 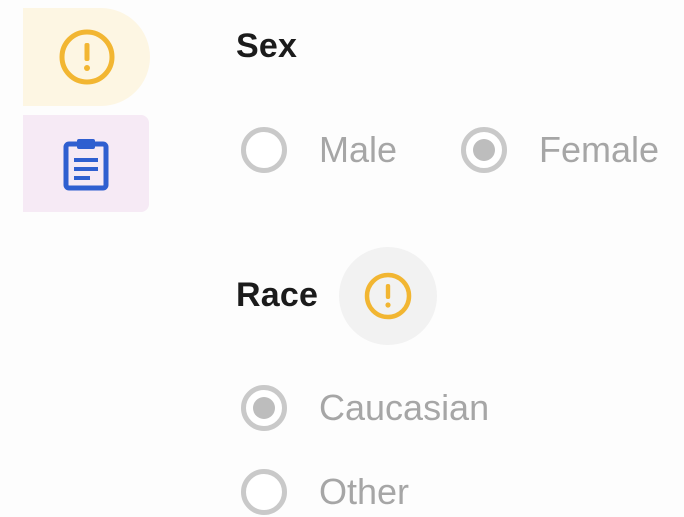 What do you see at coordinates (277, 295) in the screenshot?
I see `race-label: Race` at bounding box center [277, 295].